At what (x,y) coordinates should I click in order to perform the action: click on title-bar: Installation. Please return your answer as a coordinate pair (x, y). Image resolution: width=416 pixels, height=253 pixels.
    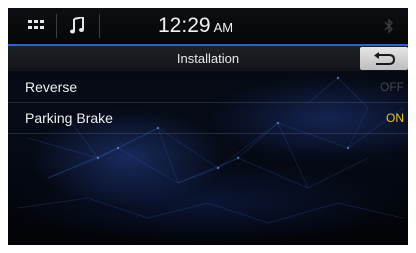
    Looking at the image, I should click on (208, 58).